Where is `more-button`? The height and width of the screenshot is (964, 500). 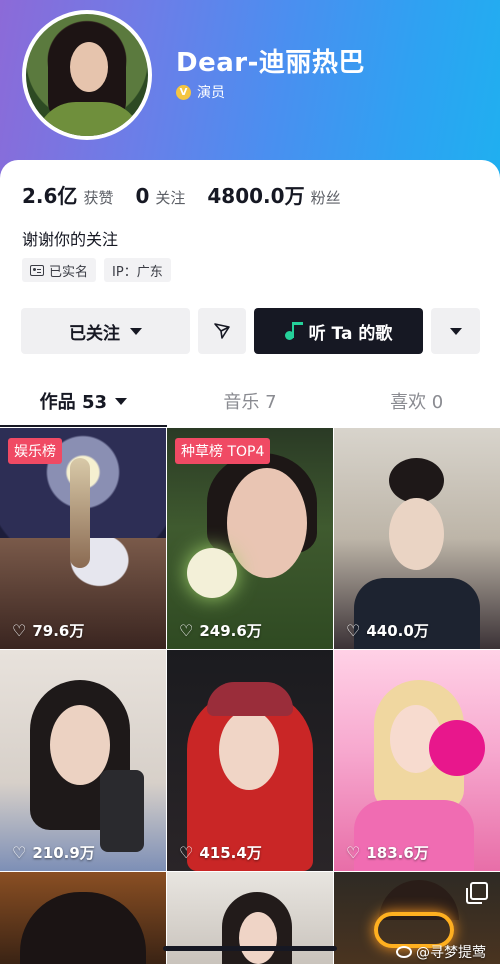
more-button is located at coordinates (455, 331).